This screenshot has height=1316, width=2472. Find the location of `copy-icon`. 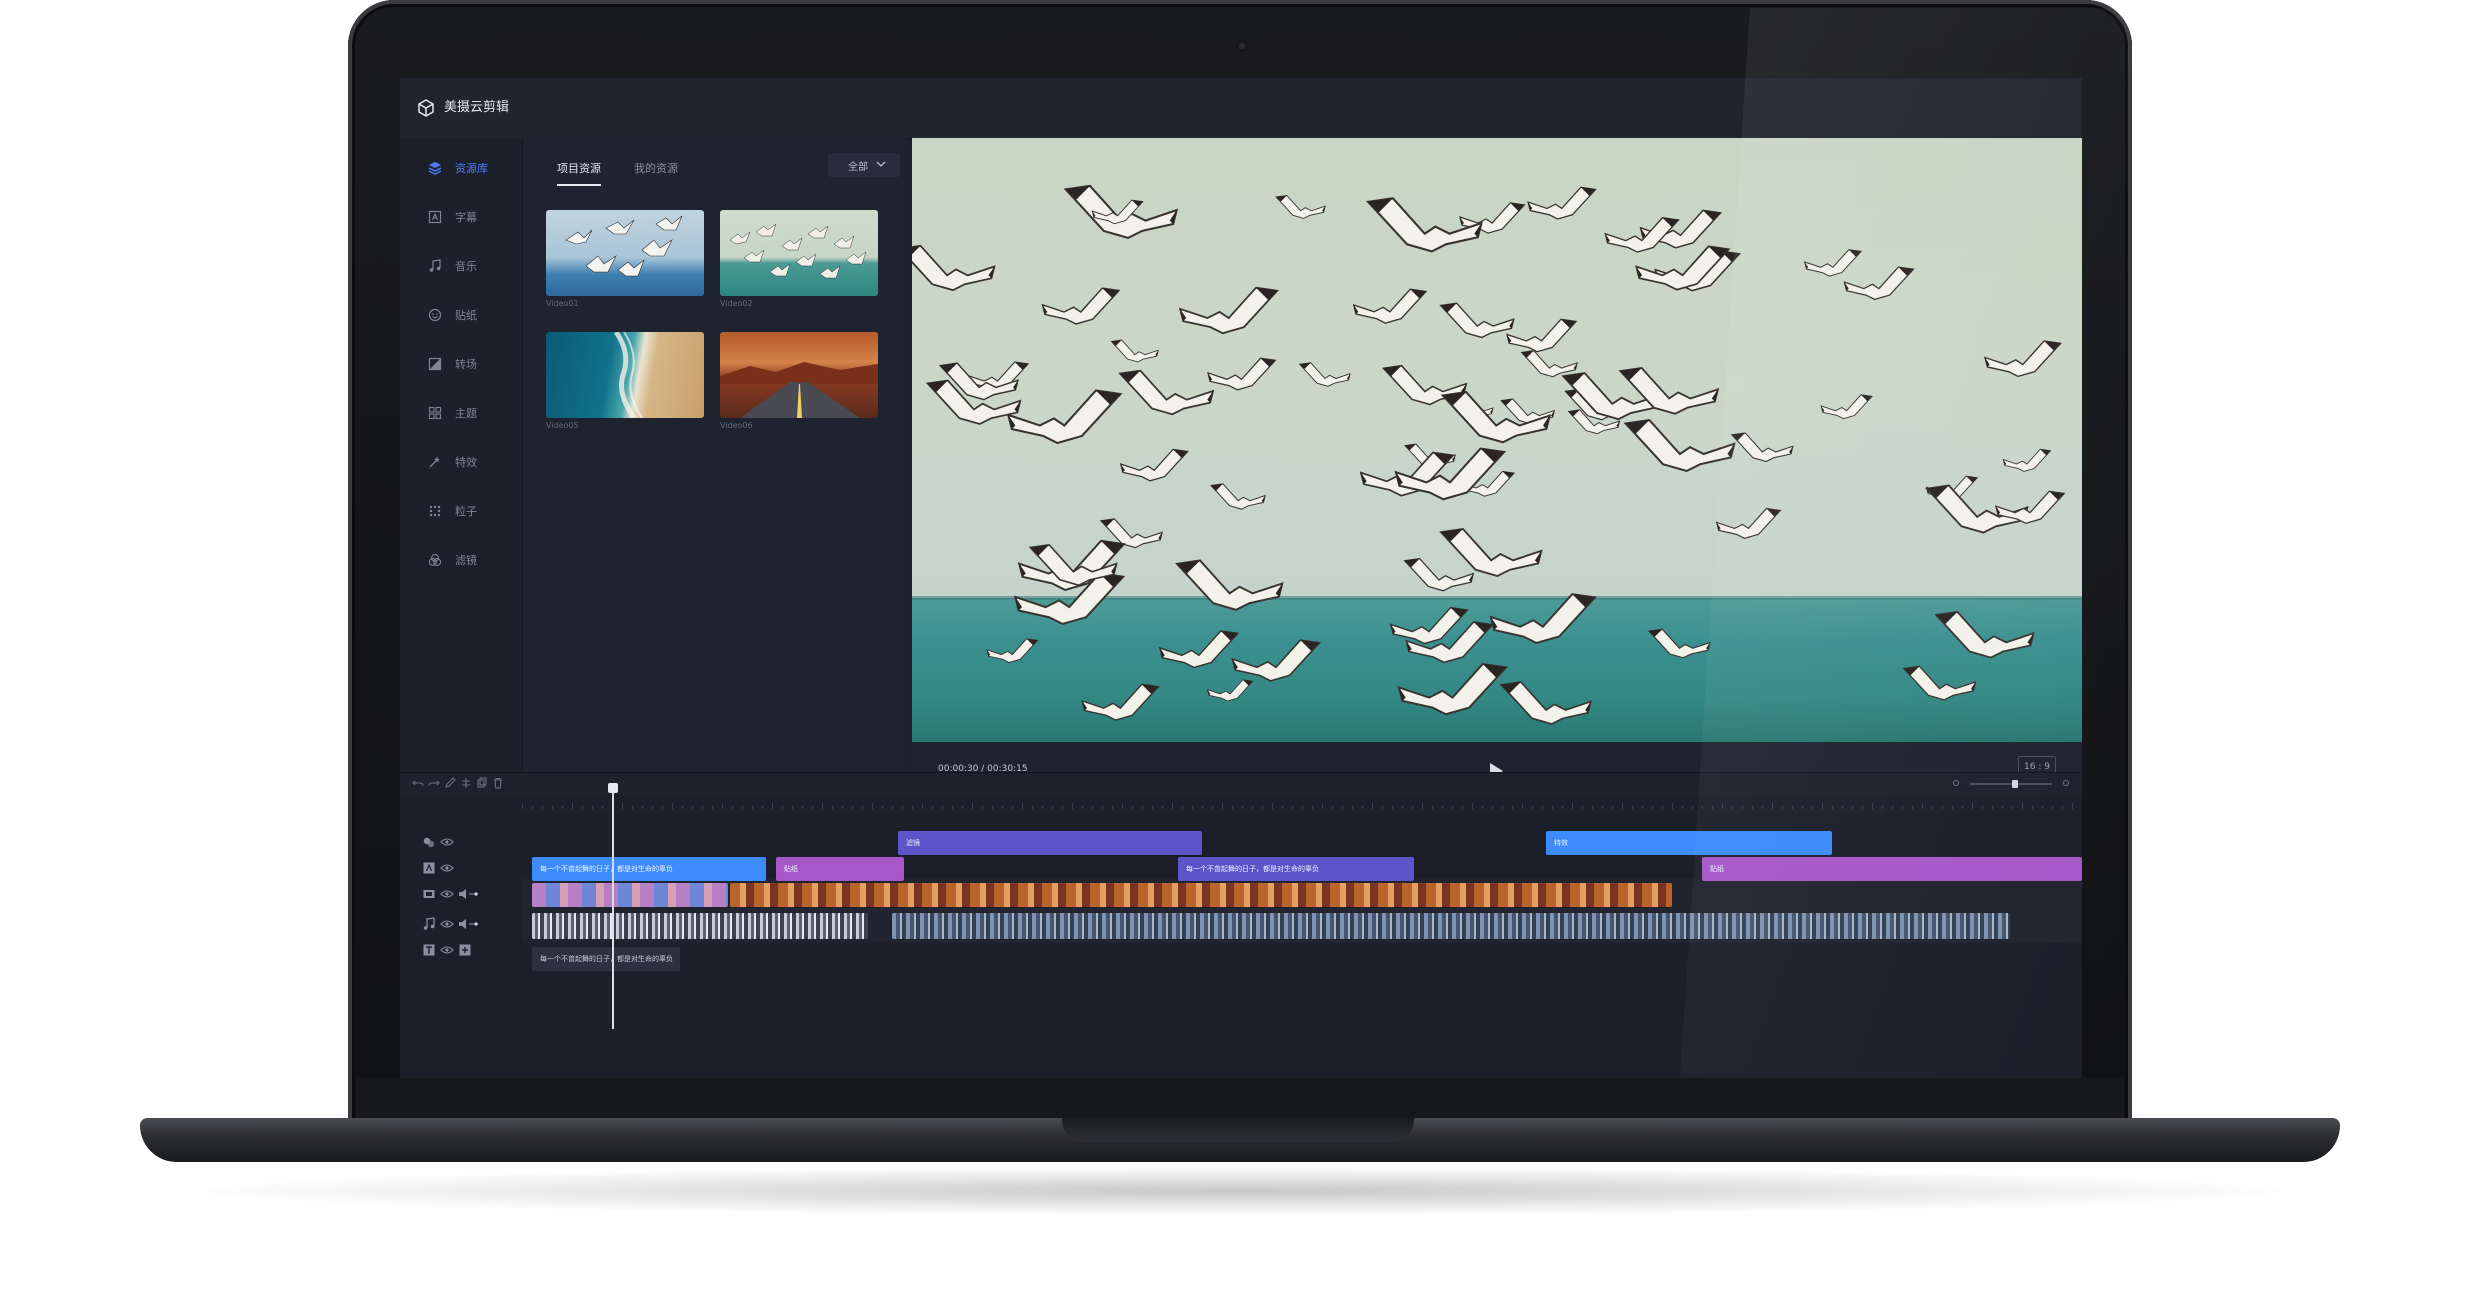

copy-icon is located at coordinates (482, 783).